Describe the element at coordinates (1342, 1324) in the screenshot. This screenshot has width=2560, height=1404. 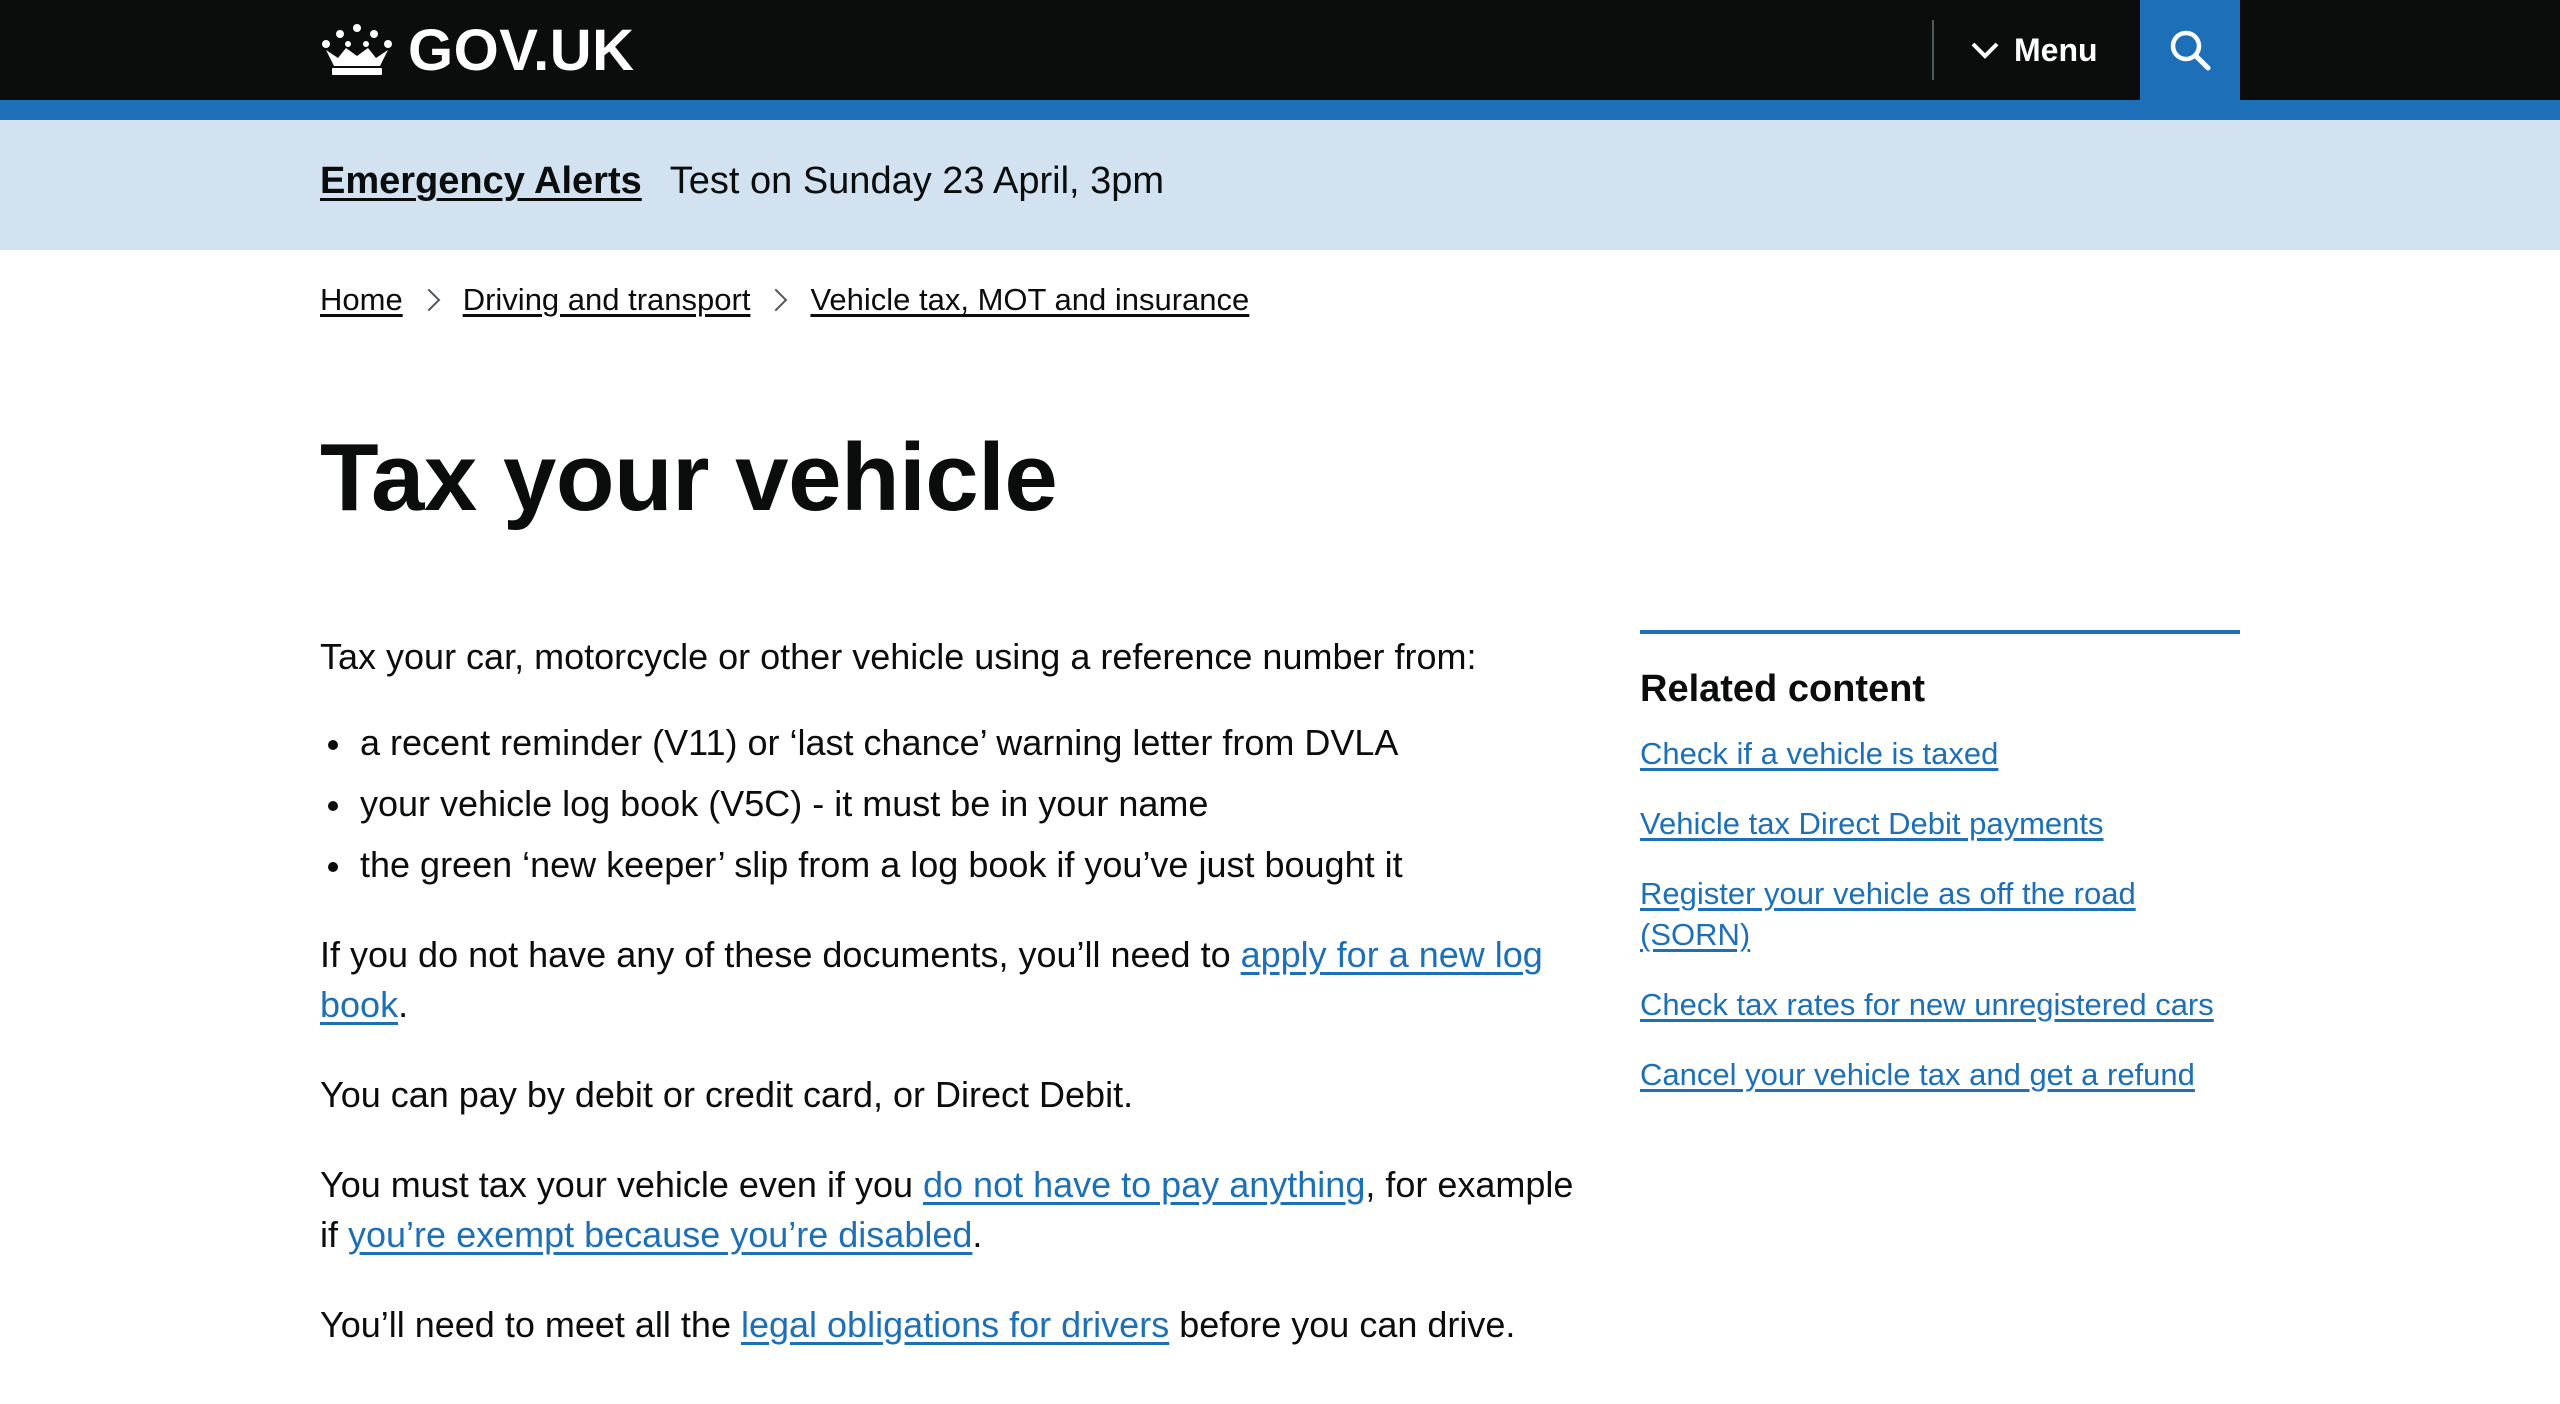
I see `paragraph-text: before you can drive.` at that location.